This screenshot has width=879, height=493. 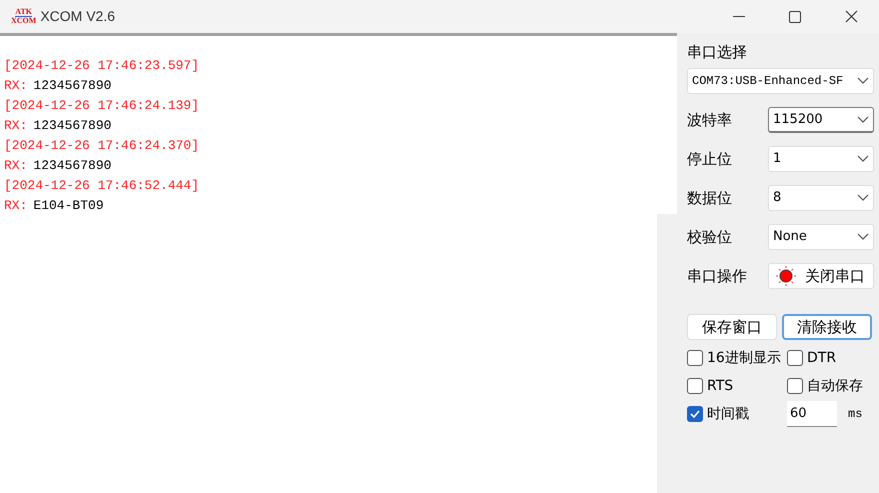 I want to click on timestamp-line: [2024-12-26 17:46:24.370], so click(x=102, y=145).